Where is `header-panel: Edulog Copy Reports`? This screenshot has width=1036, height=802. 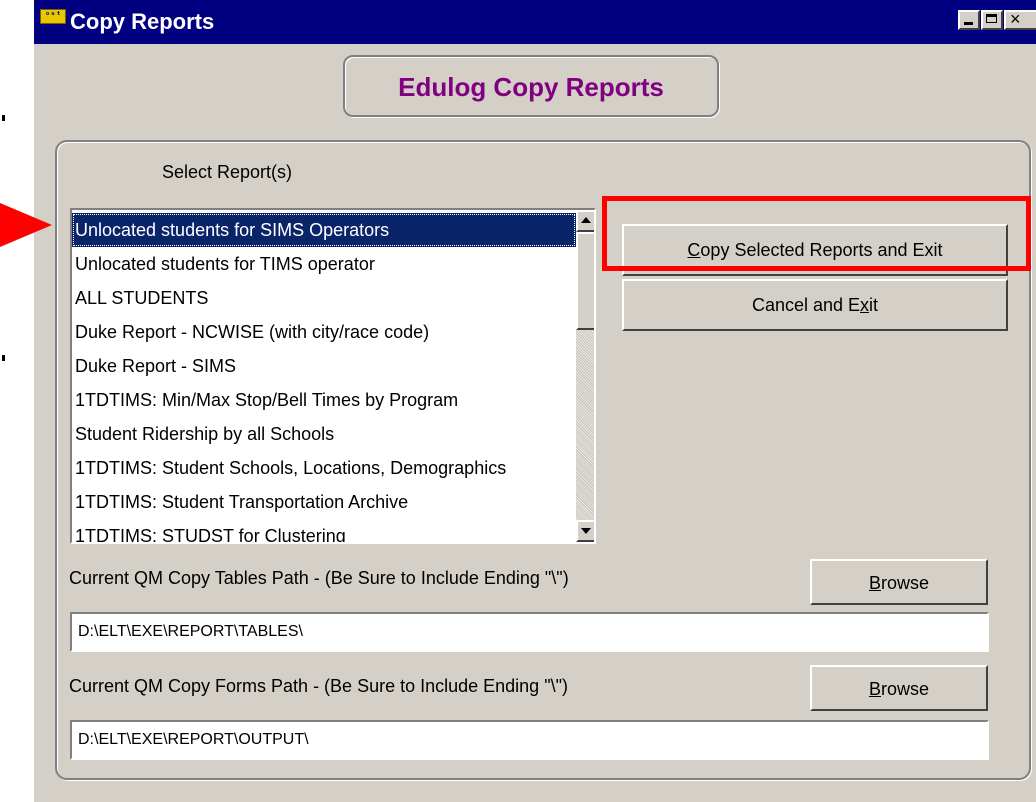
header-panel: Edulog Copy Reports is located at coordinates (531, 86).